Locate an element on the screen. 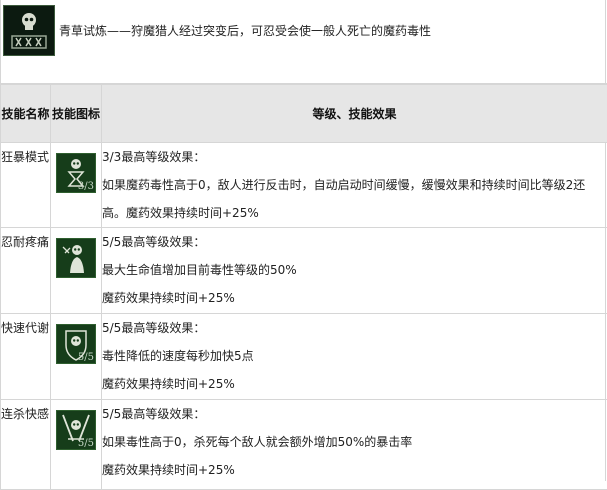 This screenshot has width=607, height=490. effect-line: 最大生命值增加目前毒性等级的50% is located at coordinates (354, 270).